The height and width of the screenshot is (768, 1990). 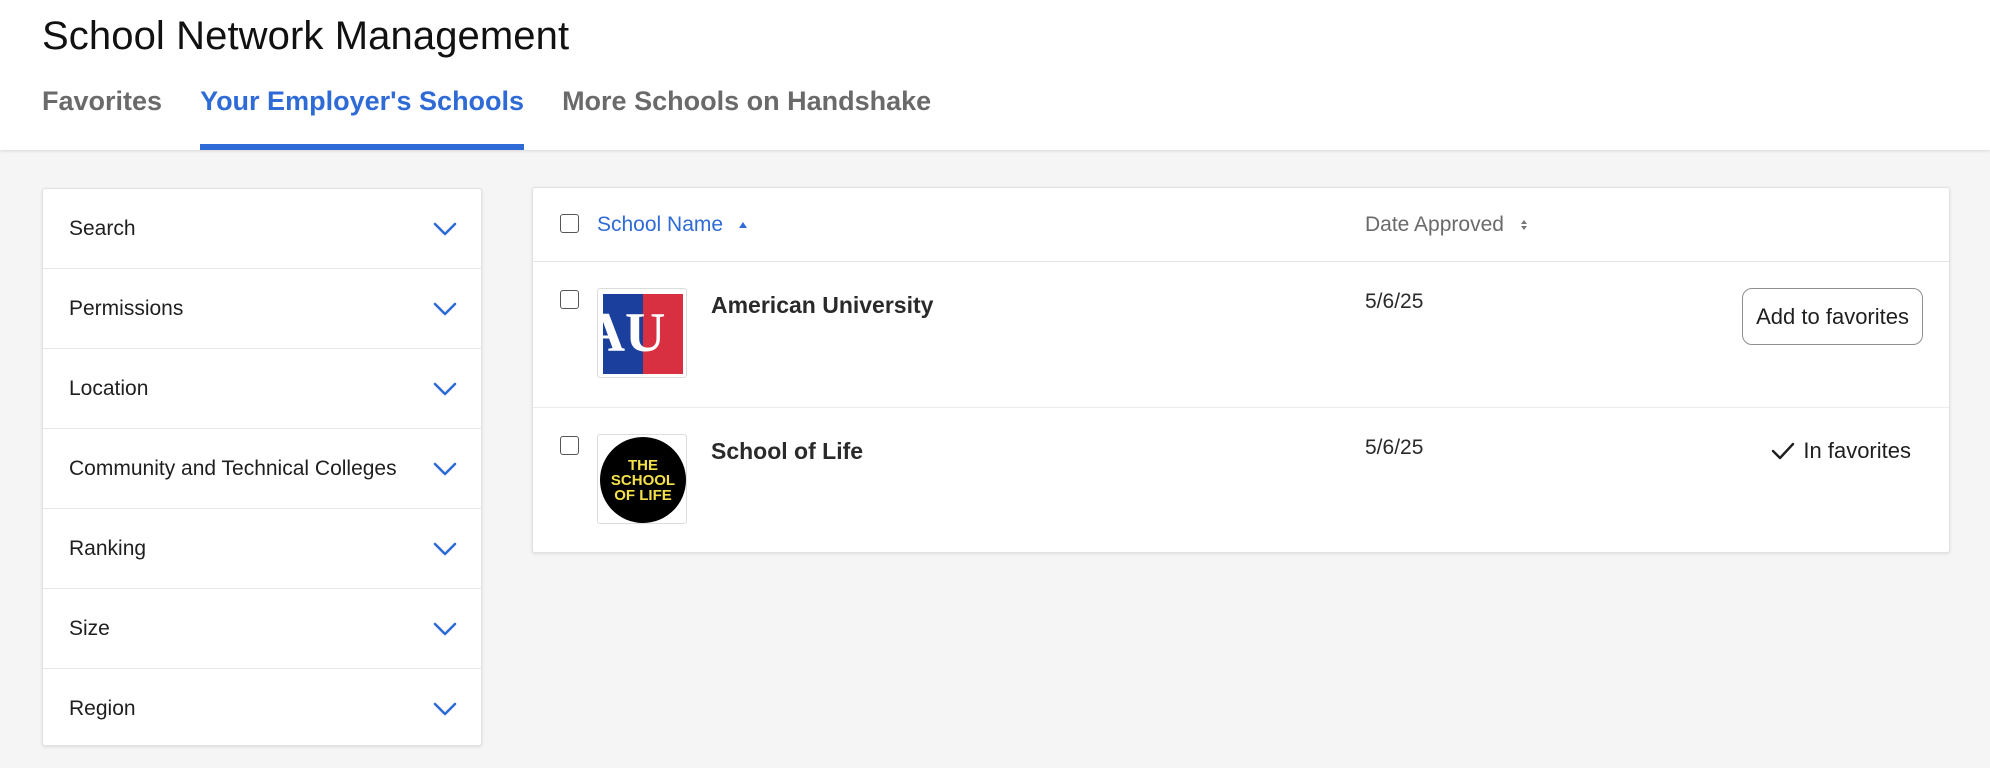 I want to click on filter-search: Search, so click(x=262, y=229).